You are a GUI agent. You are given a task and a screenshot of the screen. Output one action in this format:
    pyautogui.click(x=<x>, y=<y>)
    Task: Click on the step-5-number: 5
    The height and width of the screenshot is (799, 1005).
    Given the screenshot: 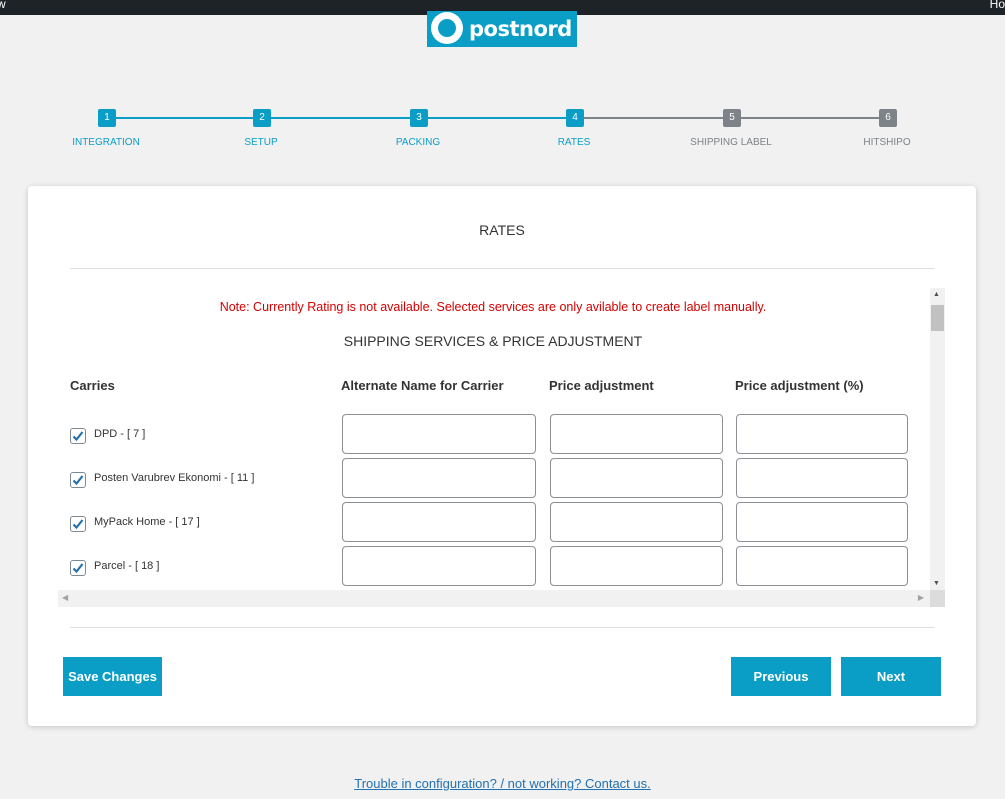 What is the action you would take?
    pyautogui.click(x=732, y=118)
    